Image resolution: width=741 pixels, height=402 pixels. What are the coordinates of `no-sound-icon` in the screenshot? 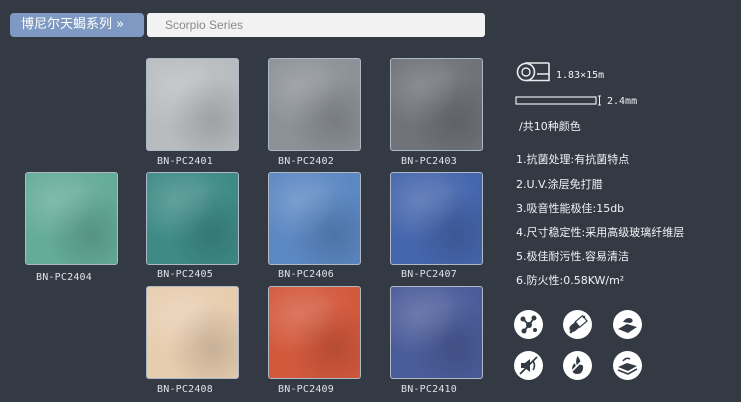 It's located at (528, 365).